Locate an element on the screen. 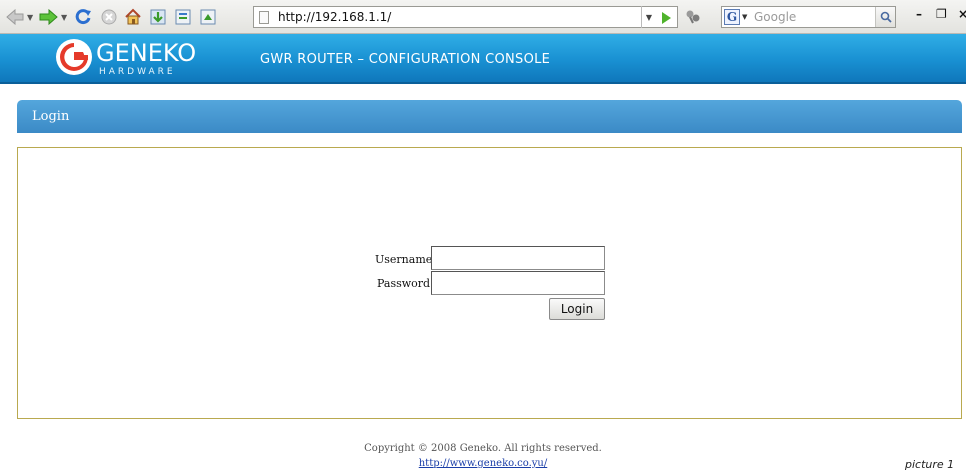  download-icon is located at coordinates (158, 17).